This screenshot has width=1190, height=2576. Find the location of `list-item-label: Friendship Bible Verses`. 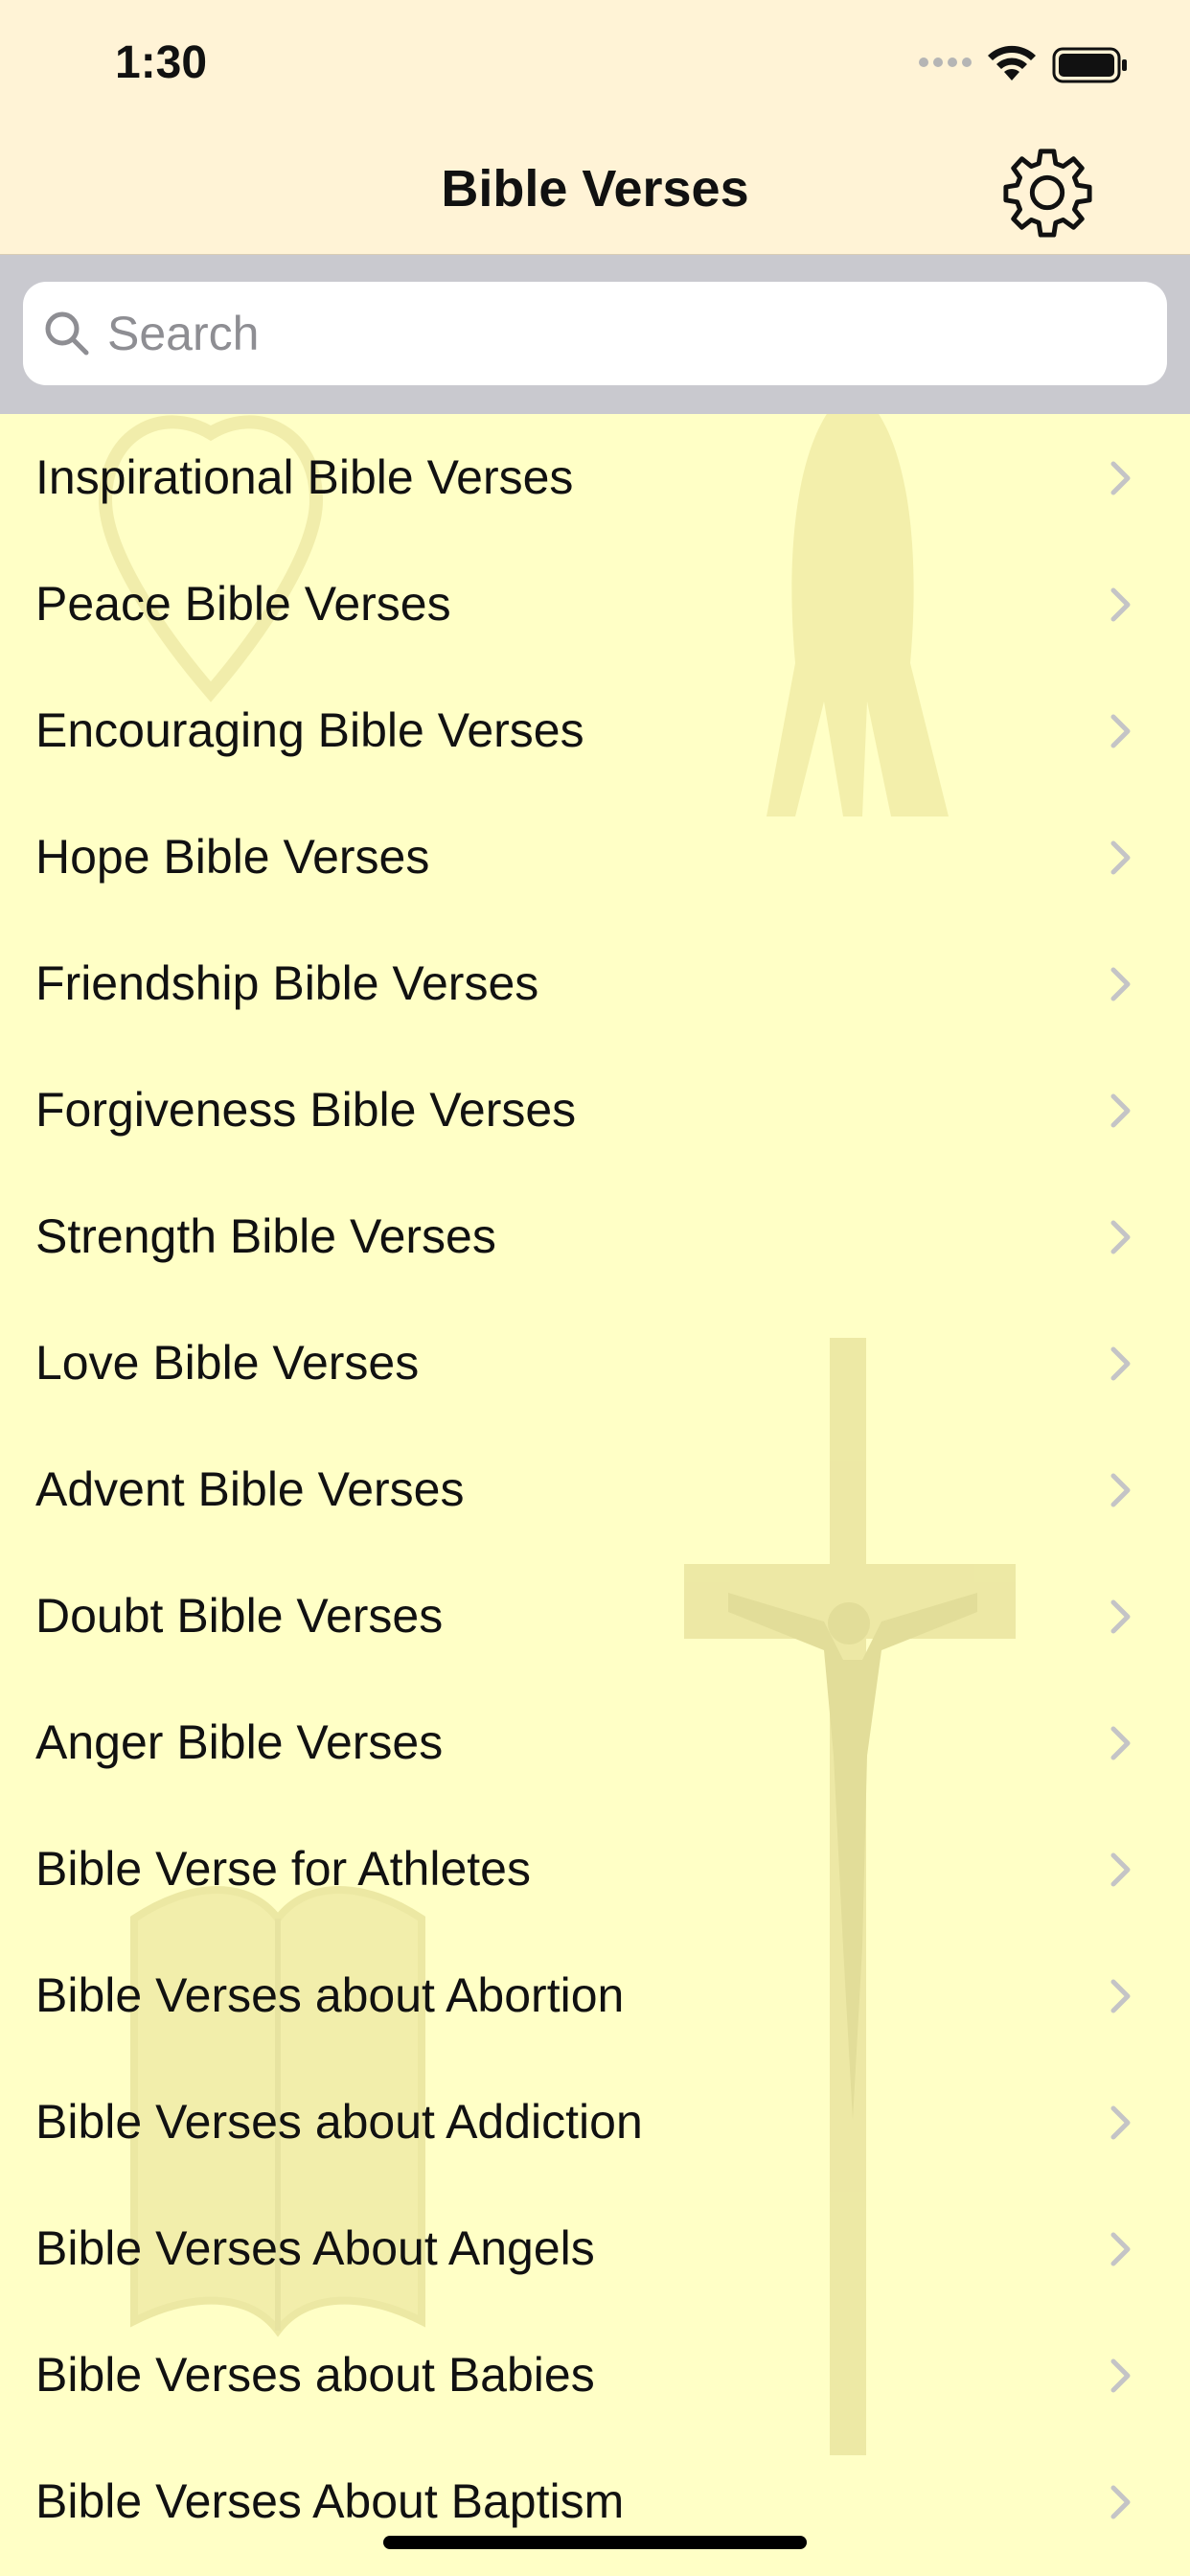

list-item-label: Friendship Bible Verses is located at coordinates (287, 983).